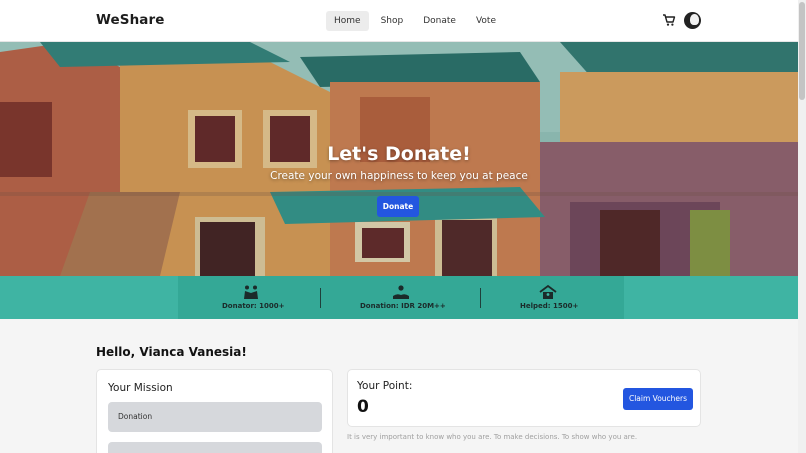 The image size is (806, 453). Describe the element at coordinates (130, 20) in the screenshot. I see `brand-logo: WeShare` at that location.